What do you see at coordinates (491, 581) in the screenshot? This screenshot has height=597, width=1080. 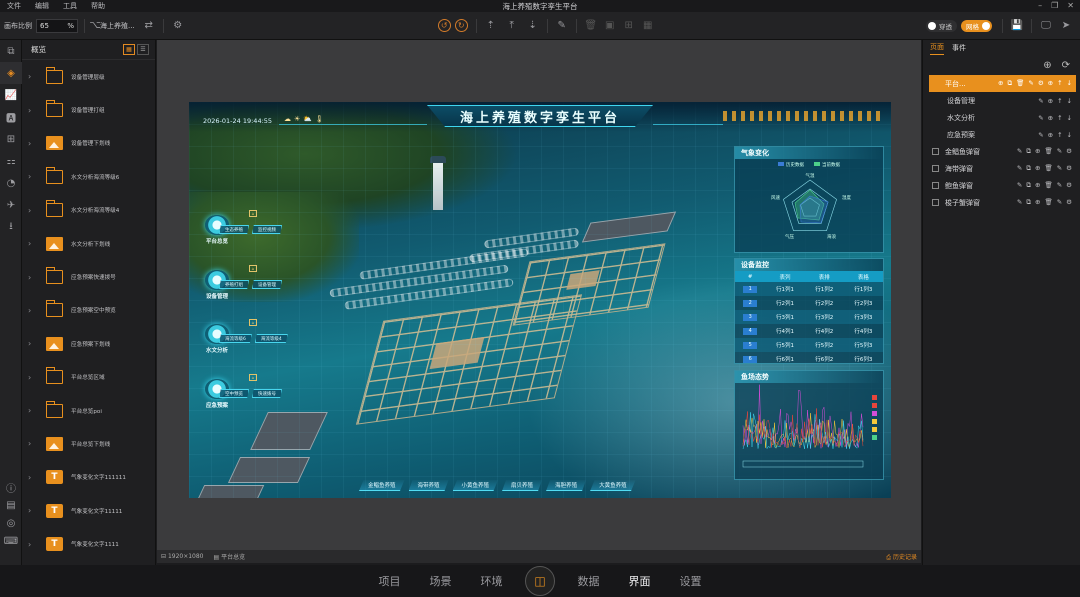 I see `nav-2: 环境` at bounding box center [491, 581].